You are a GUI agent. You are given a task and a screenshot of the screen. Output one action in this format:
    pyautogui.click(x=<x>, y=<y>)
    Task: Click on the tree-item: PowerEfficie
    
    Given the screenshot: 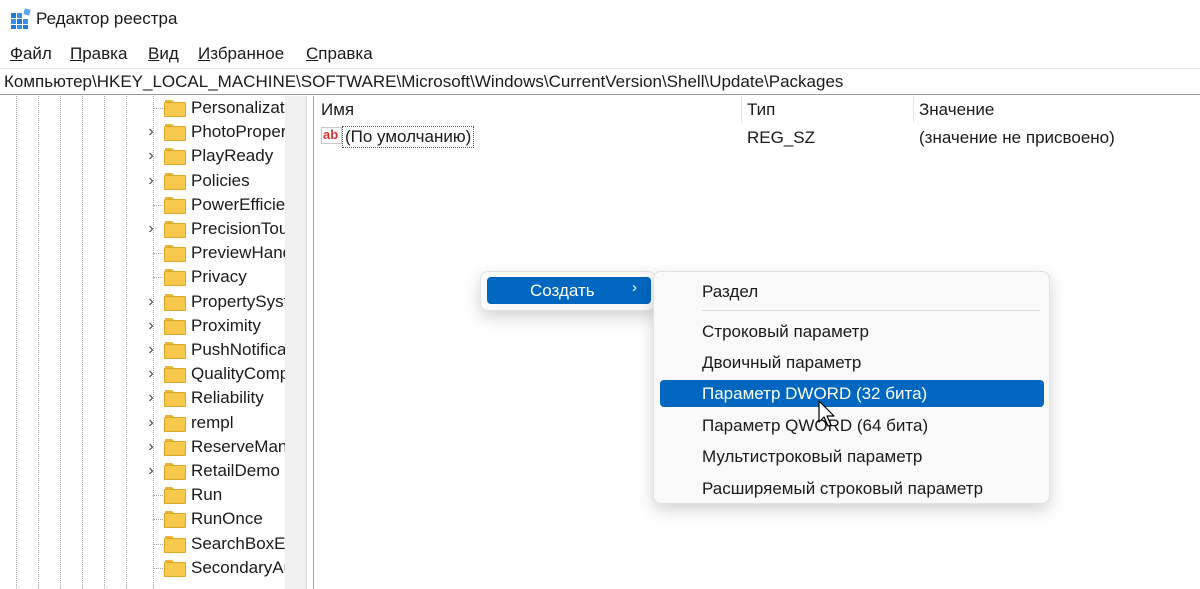 What is the action you would take?
    pyautogui.click(x=153, y=206)
    